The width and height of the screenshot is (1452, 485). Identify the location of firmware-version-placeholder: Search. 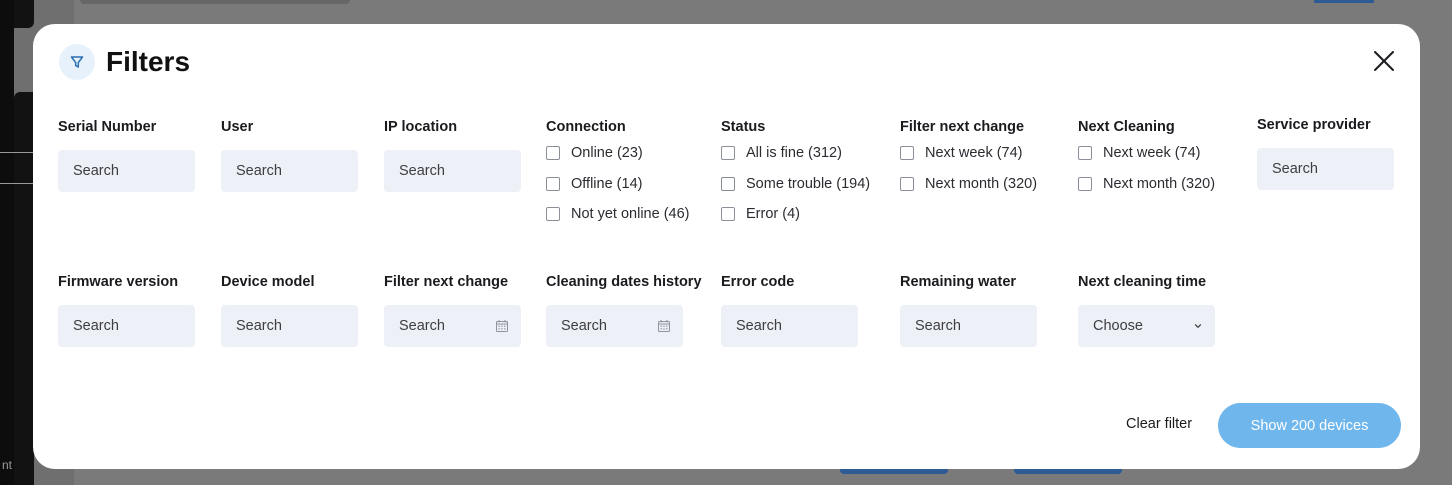
(96, 326).